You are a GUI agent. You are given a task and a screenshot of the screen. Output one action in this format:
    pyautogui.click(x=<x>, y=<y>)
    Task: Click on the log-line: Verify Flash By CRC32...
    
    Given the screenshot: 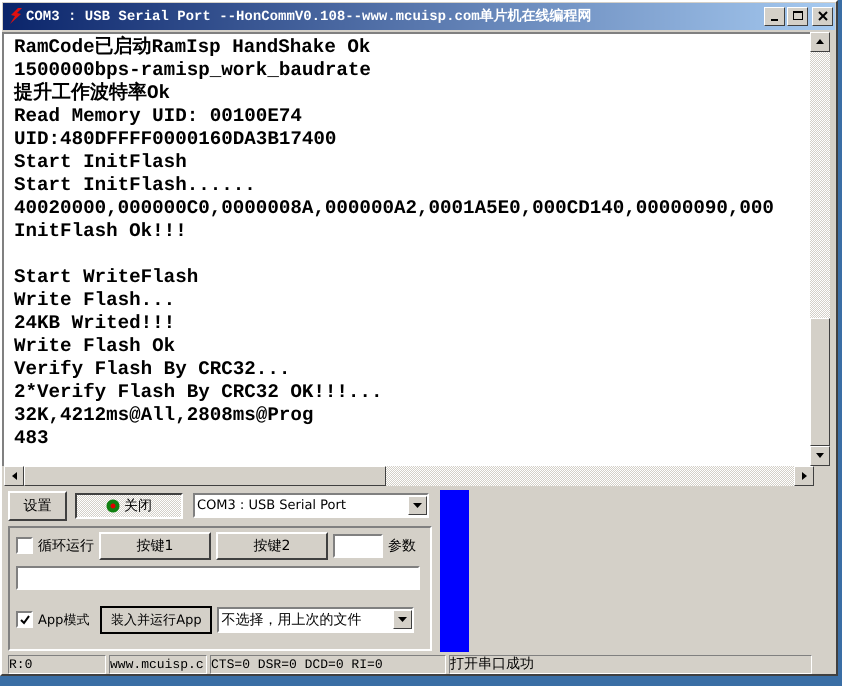 What is the action you would take?
    pyautogui.click(x=153, y=369)
    